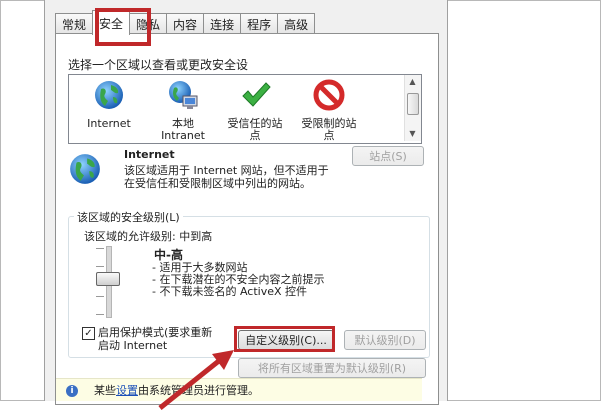  I want to click on zone-list: Internet 本地 Intranet 受信任的站 点 受限制的站 点 ▲ ▼, so click(245, 109).